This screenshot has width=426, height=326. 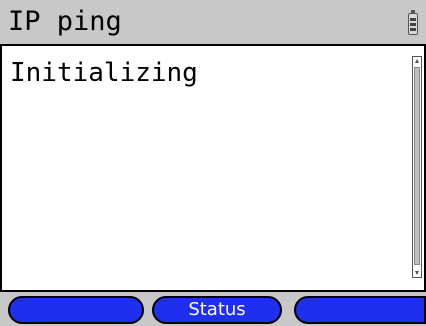 What do you see at coordinates (76, 310) in the screenshot?
I see `softkey-left-button` at bounding box center [76, 310].